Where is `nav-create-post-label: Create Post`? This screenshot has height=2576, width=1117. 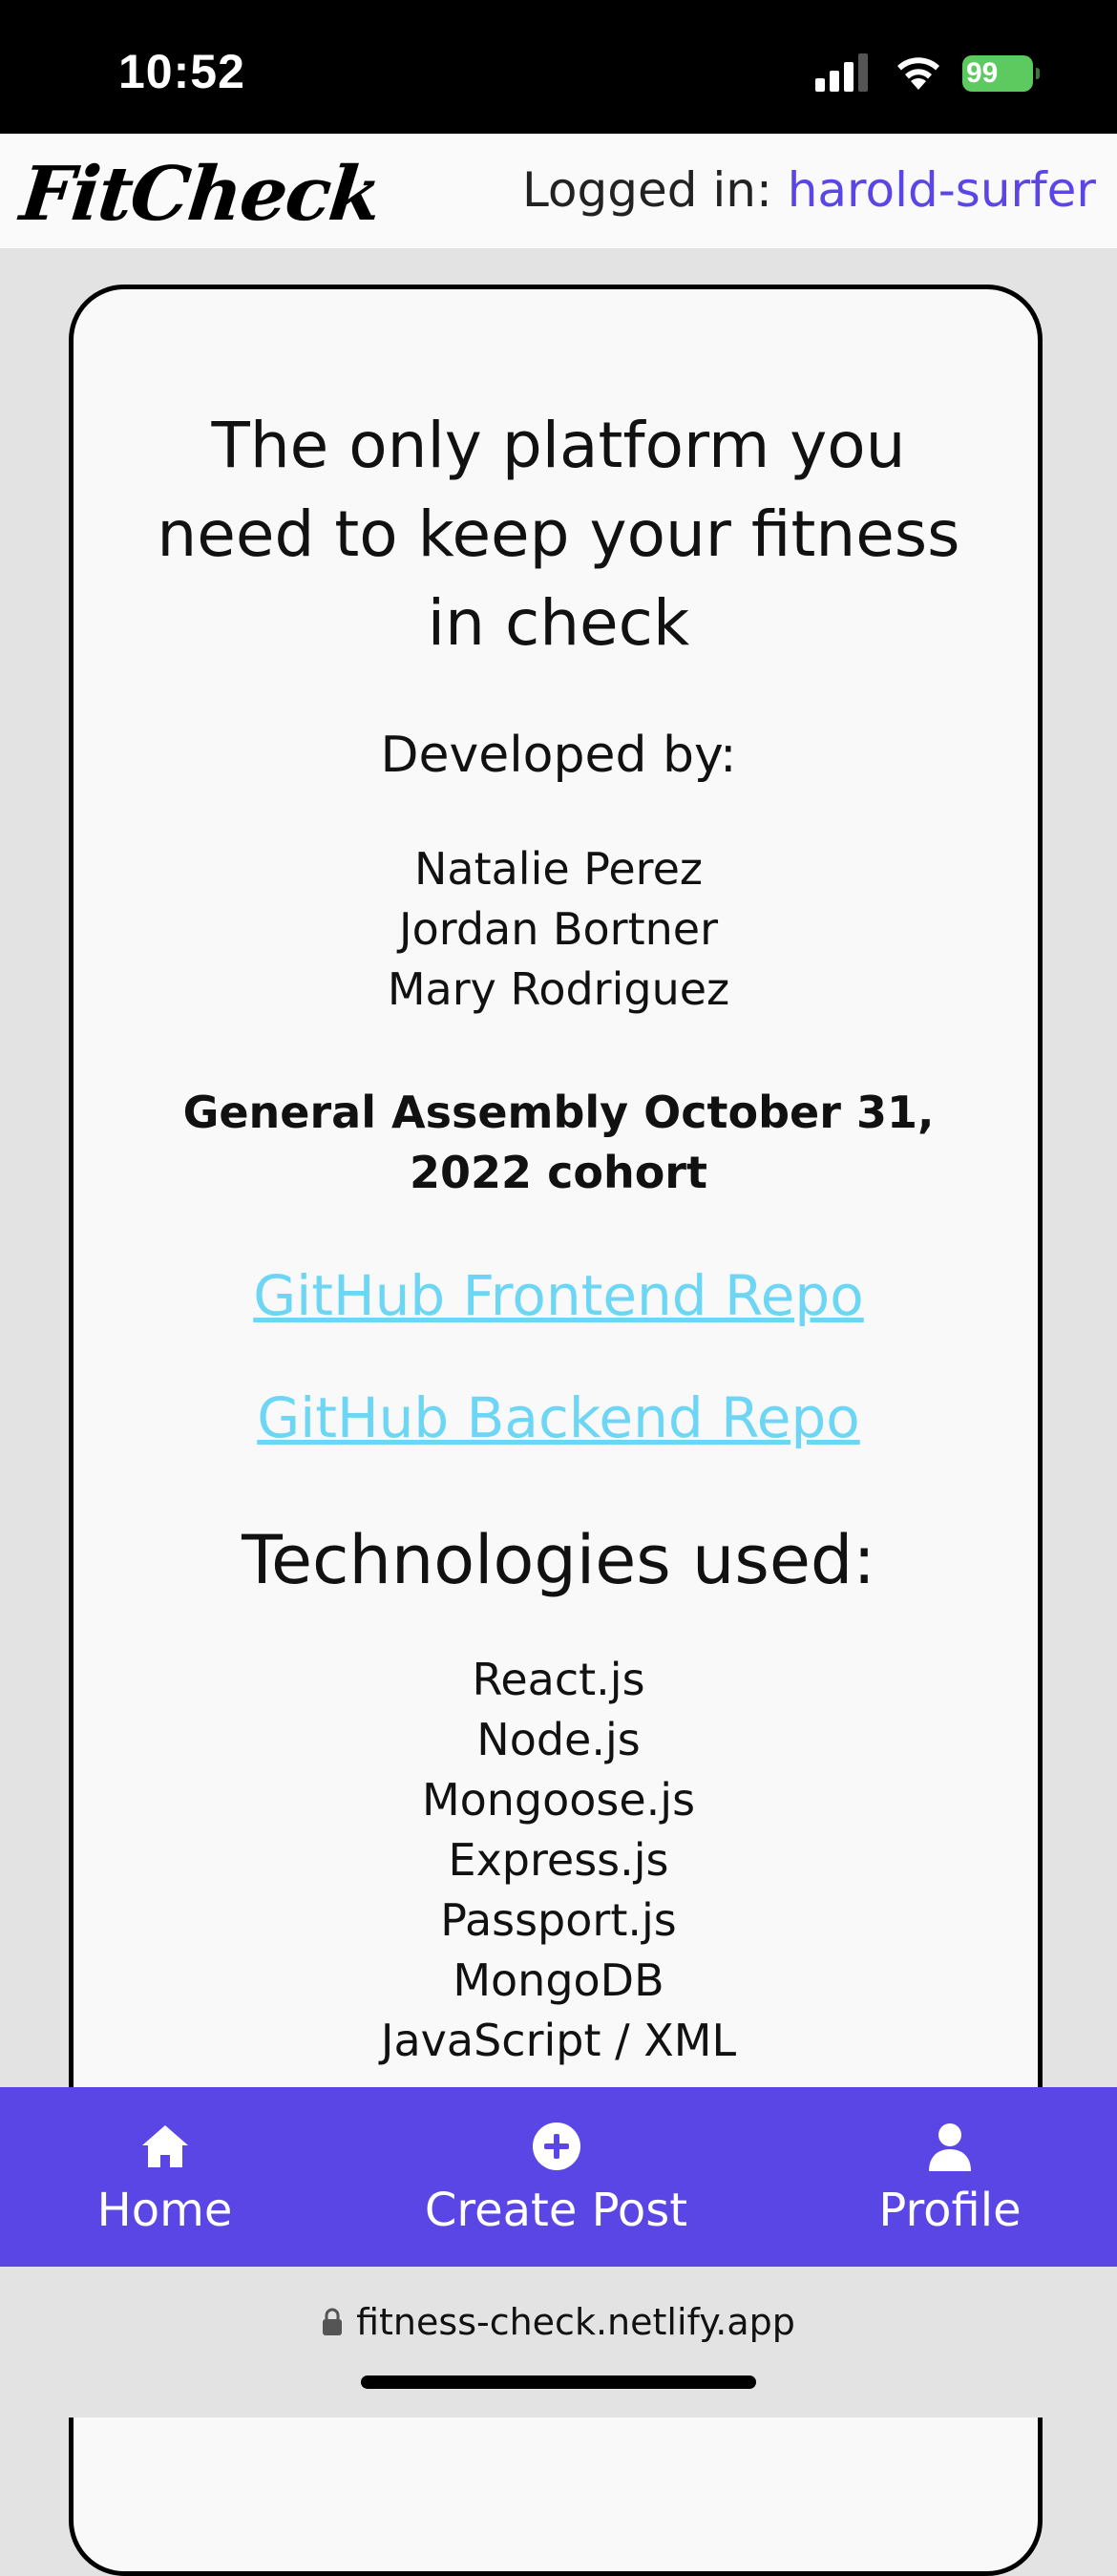
nav-create-post-label: Create Post is located at coordinates (556, 2210).